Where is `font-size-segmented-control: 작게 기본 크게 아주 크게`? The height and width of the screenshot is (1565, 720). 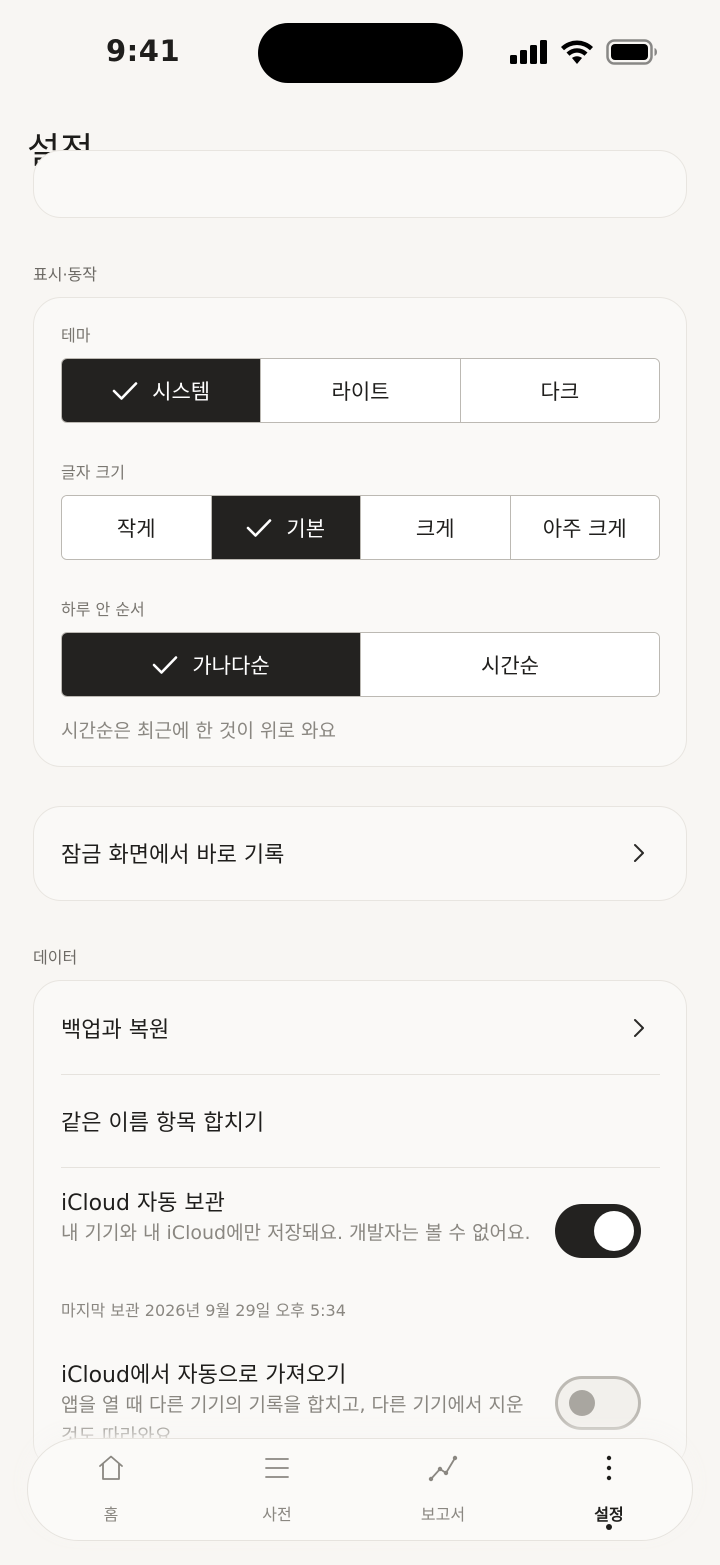
font-size-segmented-control: 작게 기본 크게 아주 크게 is located at coordinates (360, 527).